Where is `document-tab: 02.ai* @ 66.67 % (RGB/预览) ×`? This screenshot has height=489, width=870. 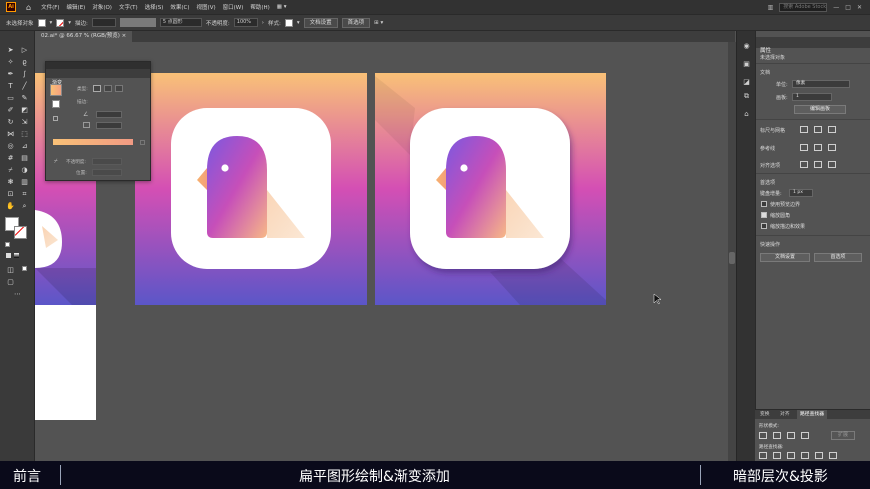
document-tab: 02.ai* @ 66.67 % (RGB/预览) × is located at coordinates (84, 36).